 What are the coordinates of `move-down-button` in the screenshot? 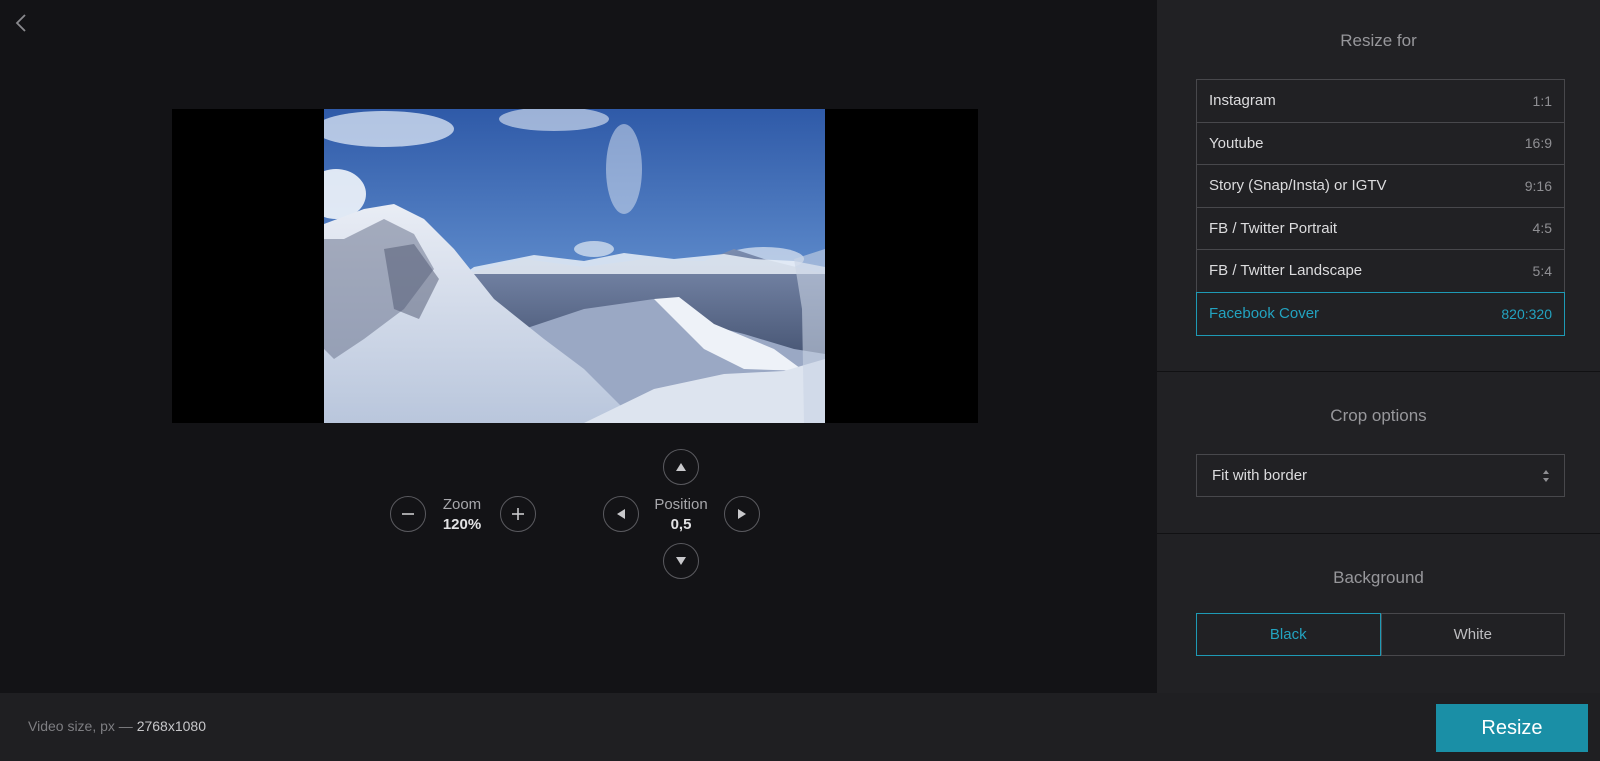 It's located at (681, 561).